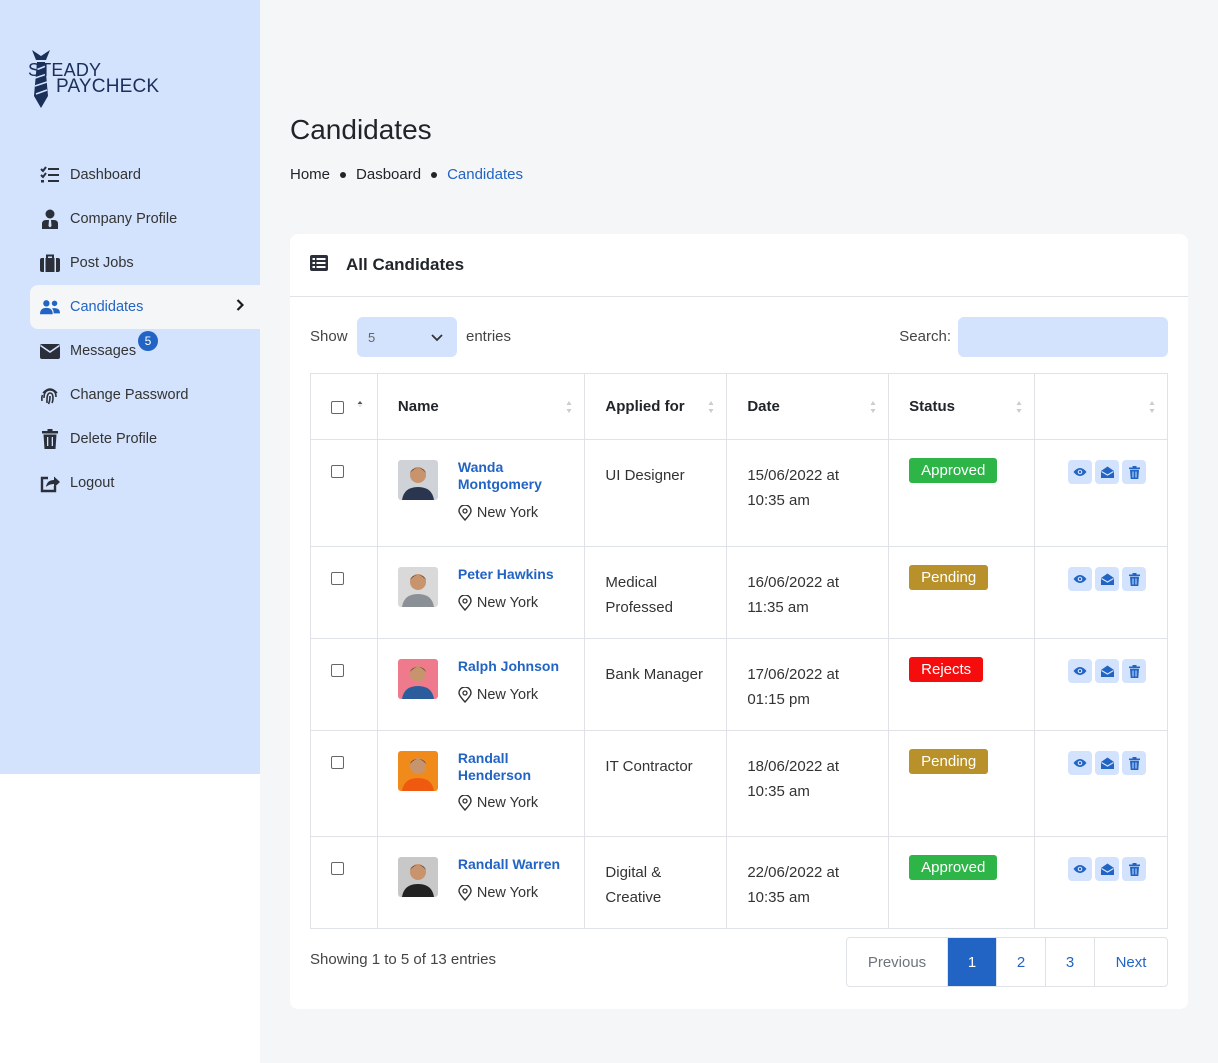 The width and height of the screenshot is (1218, 1063). I want to click on status-badge: Pending, so click(949, 761).